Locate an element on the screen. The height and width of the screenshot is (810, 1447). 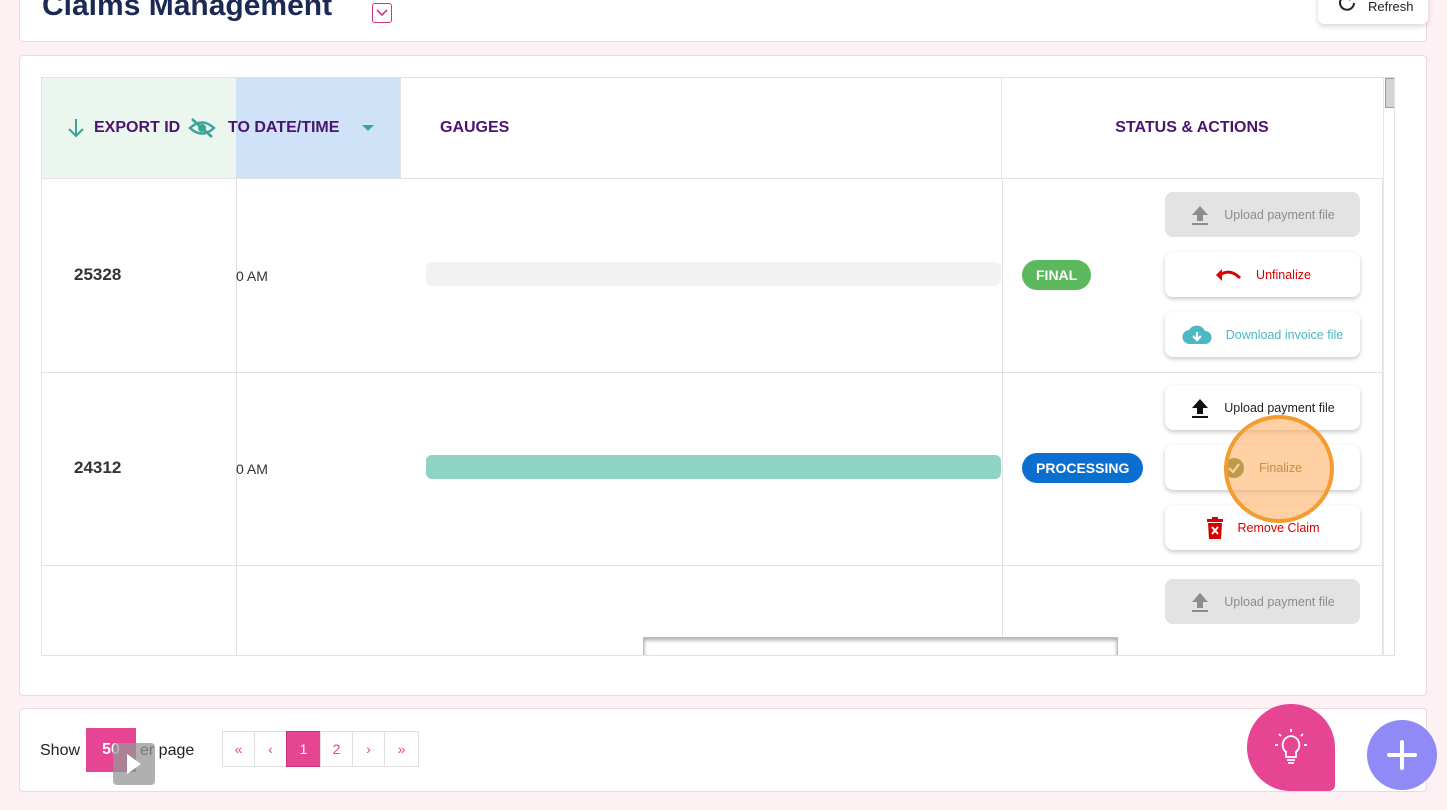
horizontal-scrollbar is located at coordinates (880, 646).